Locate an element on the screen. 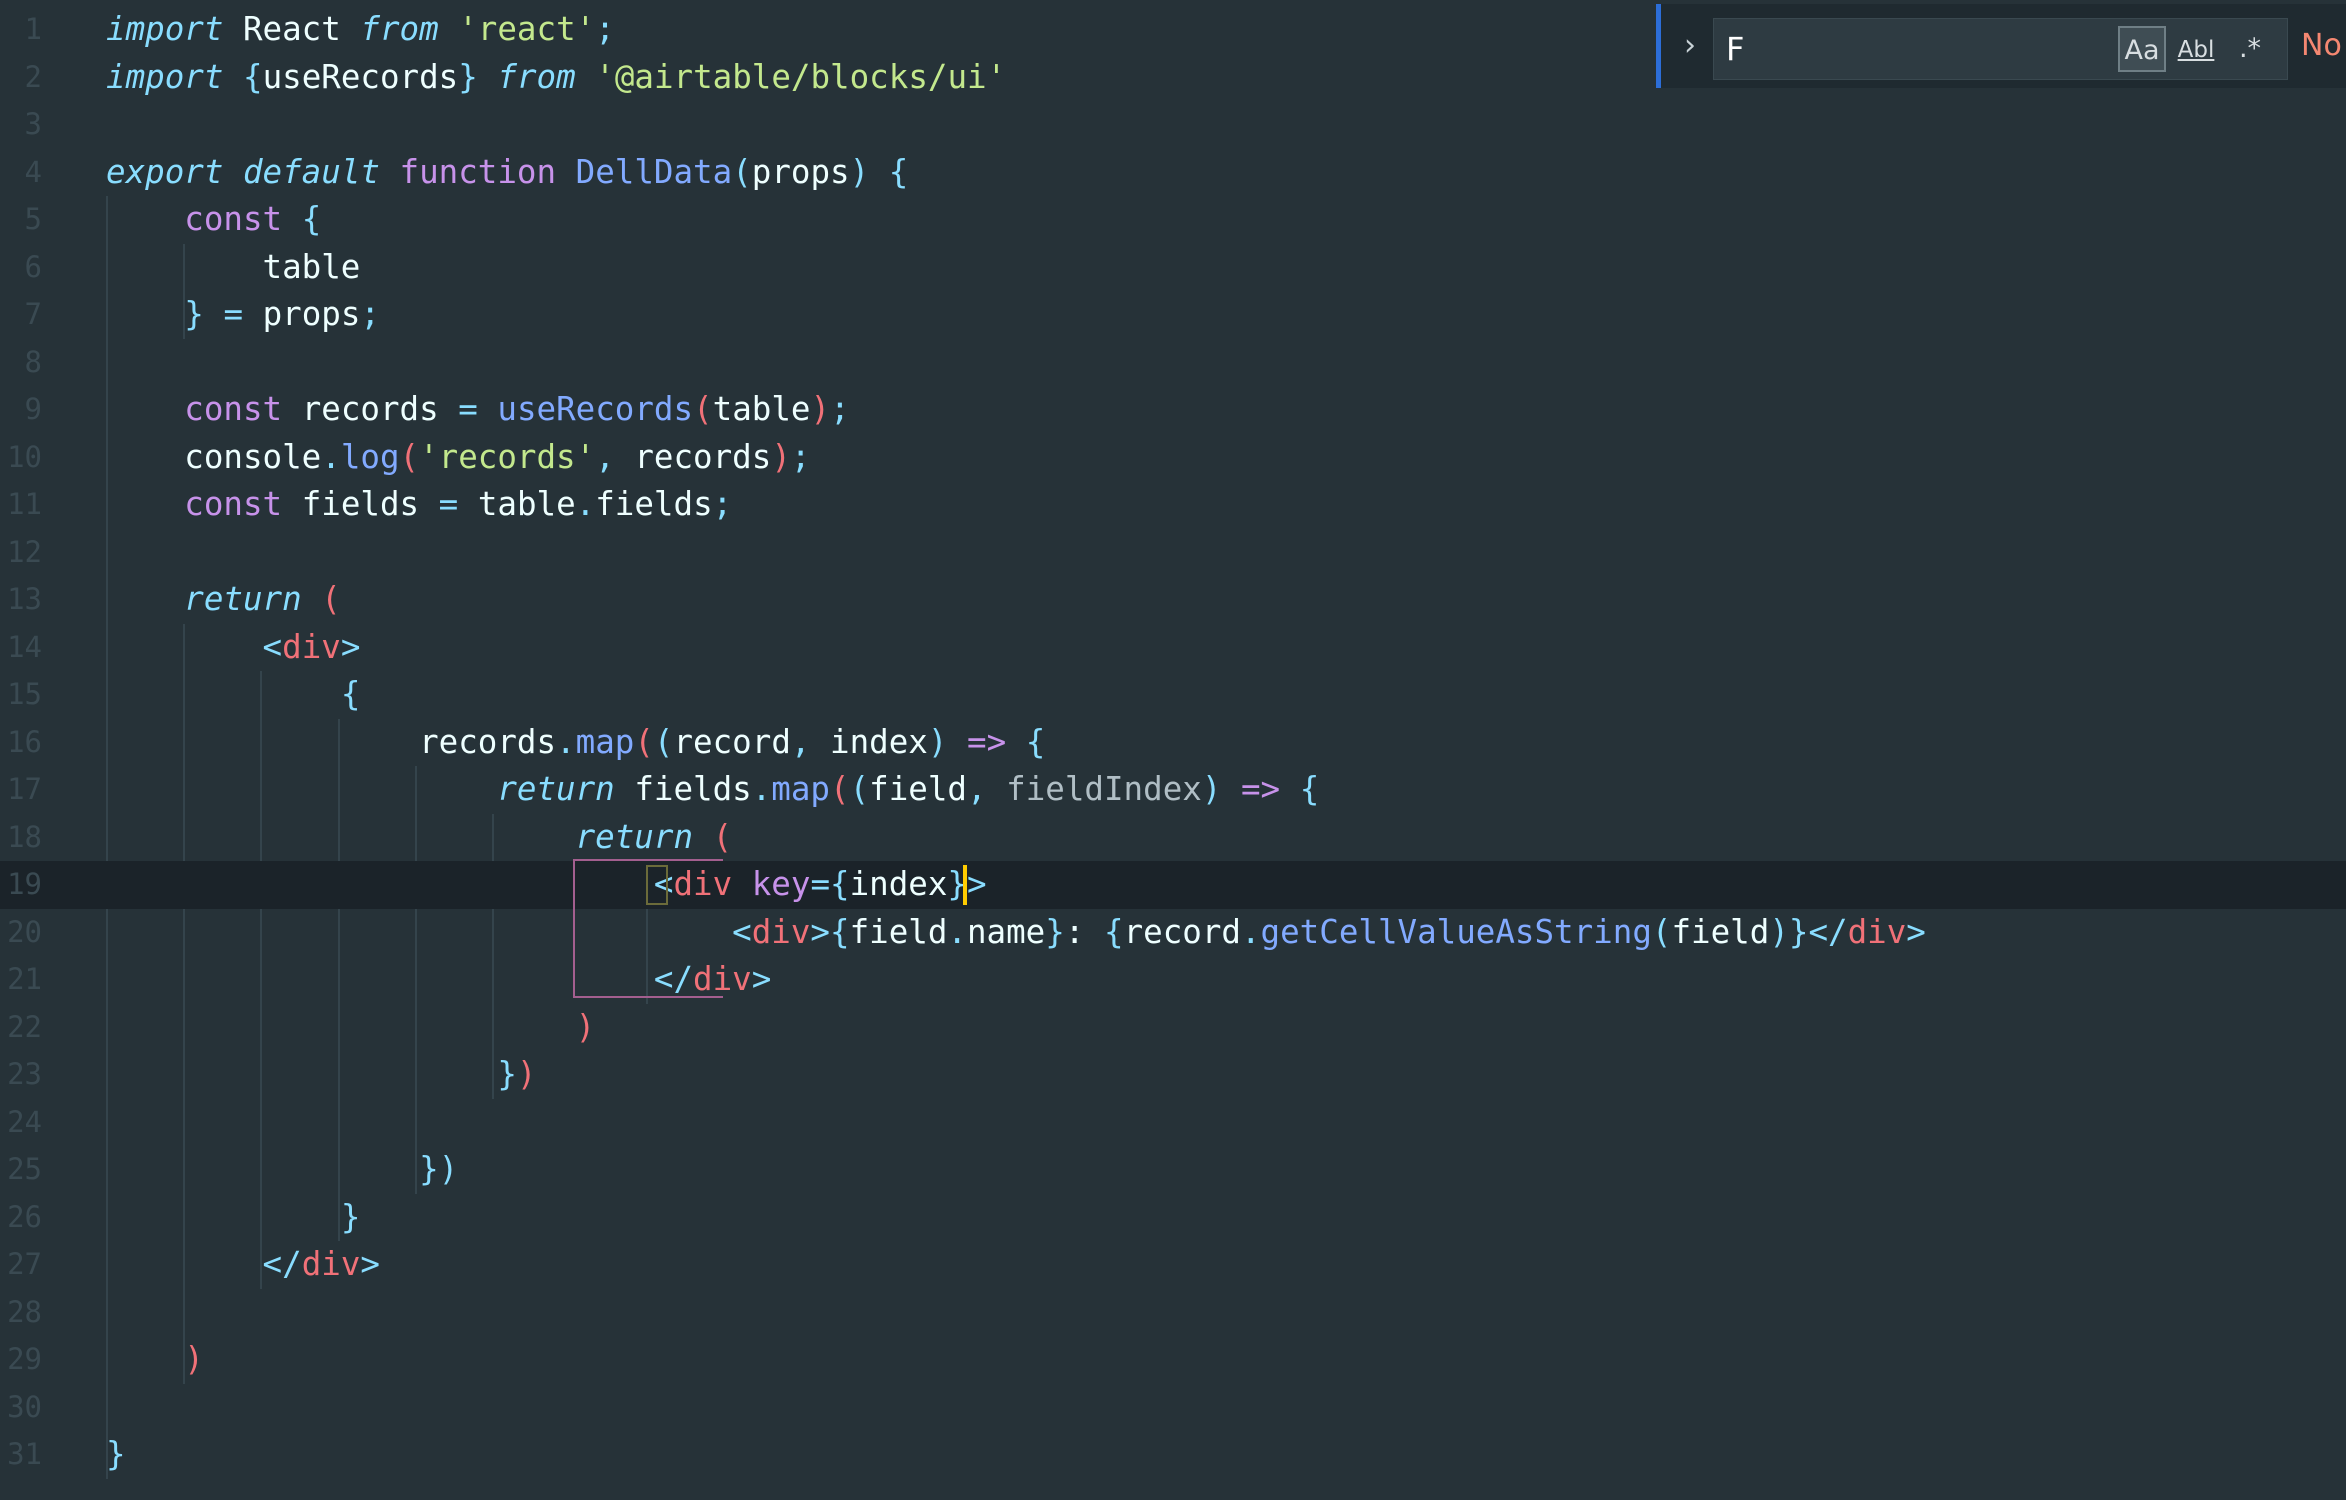 This screenshot has height=1500, width=2346. code-line: 12 is located at coordinates (1173, 553).